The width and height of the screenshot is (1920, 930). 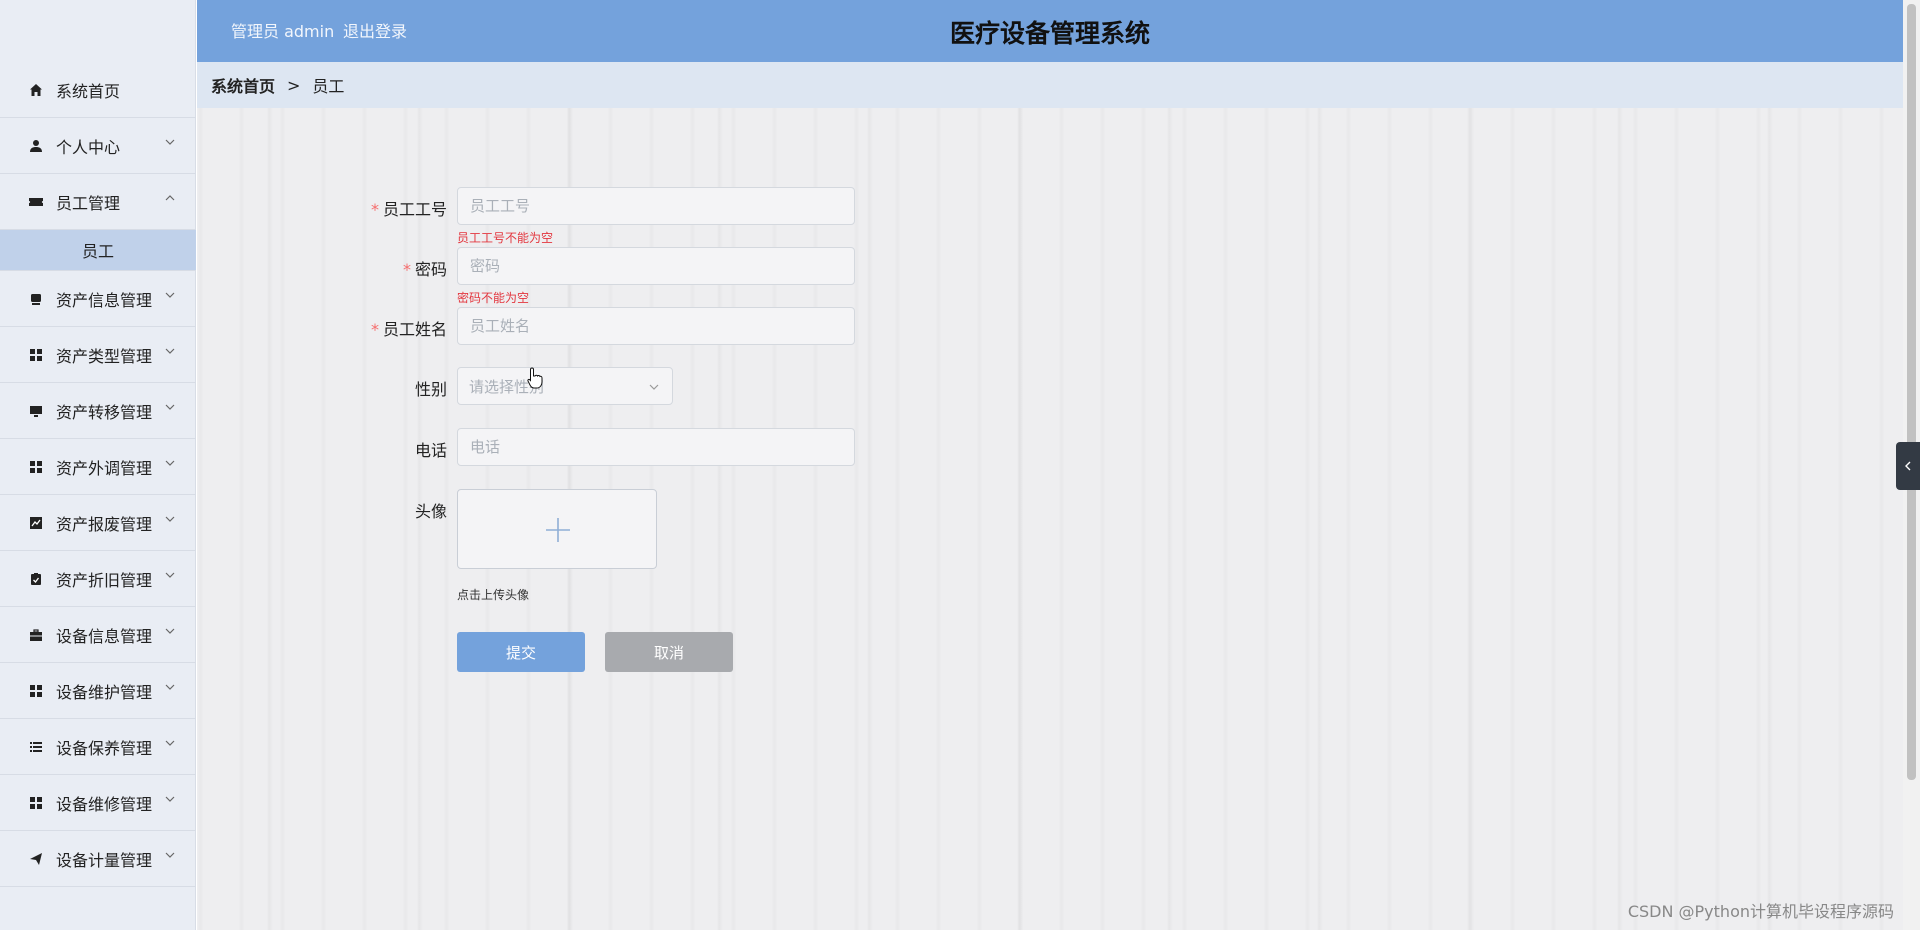 What do you see at coordinates (243, 85) in the screenshot?
I see `breadcrumb-home: 系统首页` at bounding box center [243, 85].